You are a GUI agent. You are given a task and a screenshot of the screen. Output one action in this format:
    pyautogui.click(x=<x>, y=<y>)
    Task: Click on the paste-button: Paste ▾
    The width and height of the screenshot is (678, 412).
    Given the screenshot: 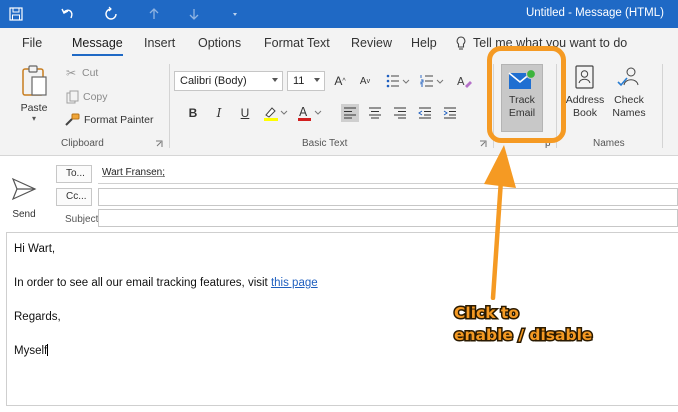 What is the action you would take?
    pyautogui.click(x=34, y=93)
    